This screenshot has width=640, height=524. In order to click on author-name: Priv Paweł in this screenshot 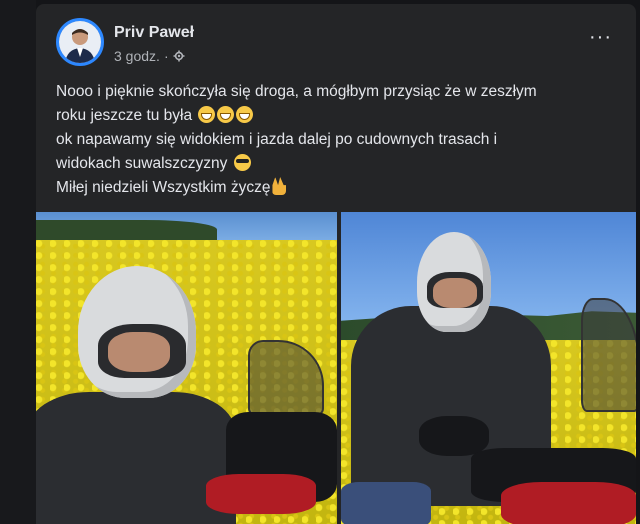, I will do `click(154, 33)`.